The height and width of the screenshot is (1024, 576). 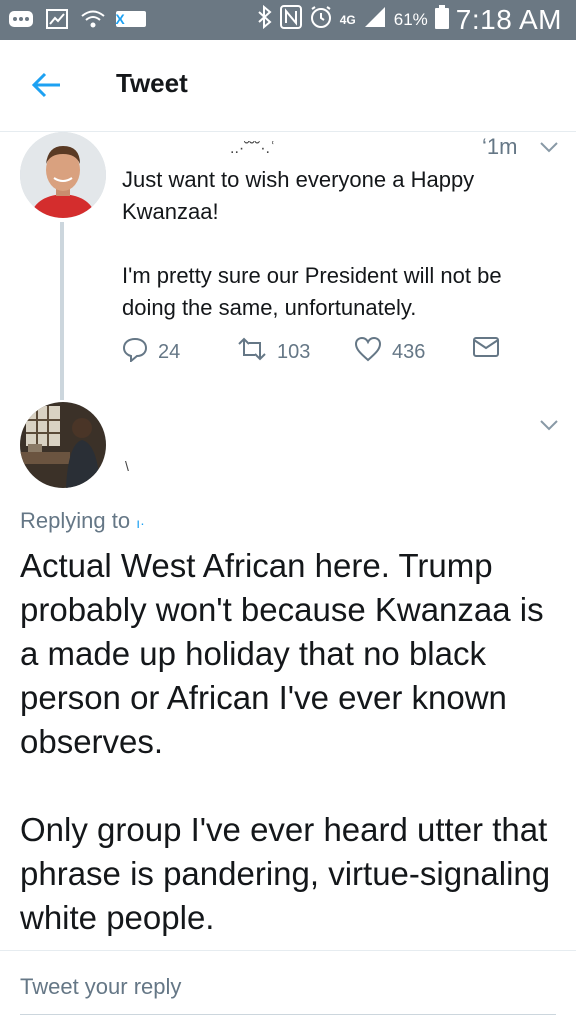 What do you see at coordinates (151, 352) in the screenshot?
I see `reply-button: 24` at bounding box center [151, 352].